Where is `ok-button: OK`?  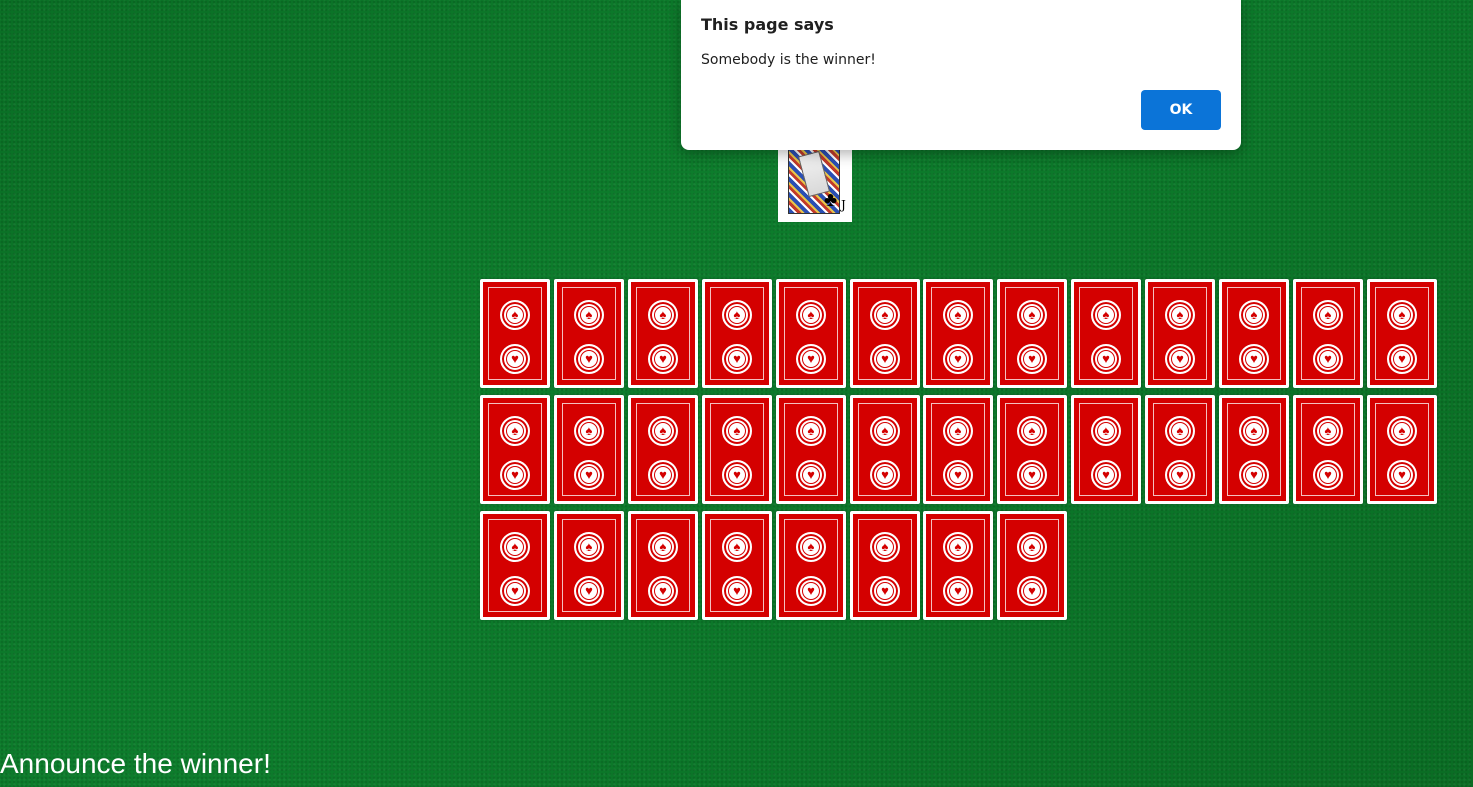
ok-button: OK is located at coordinates (1181, 110).